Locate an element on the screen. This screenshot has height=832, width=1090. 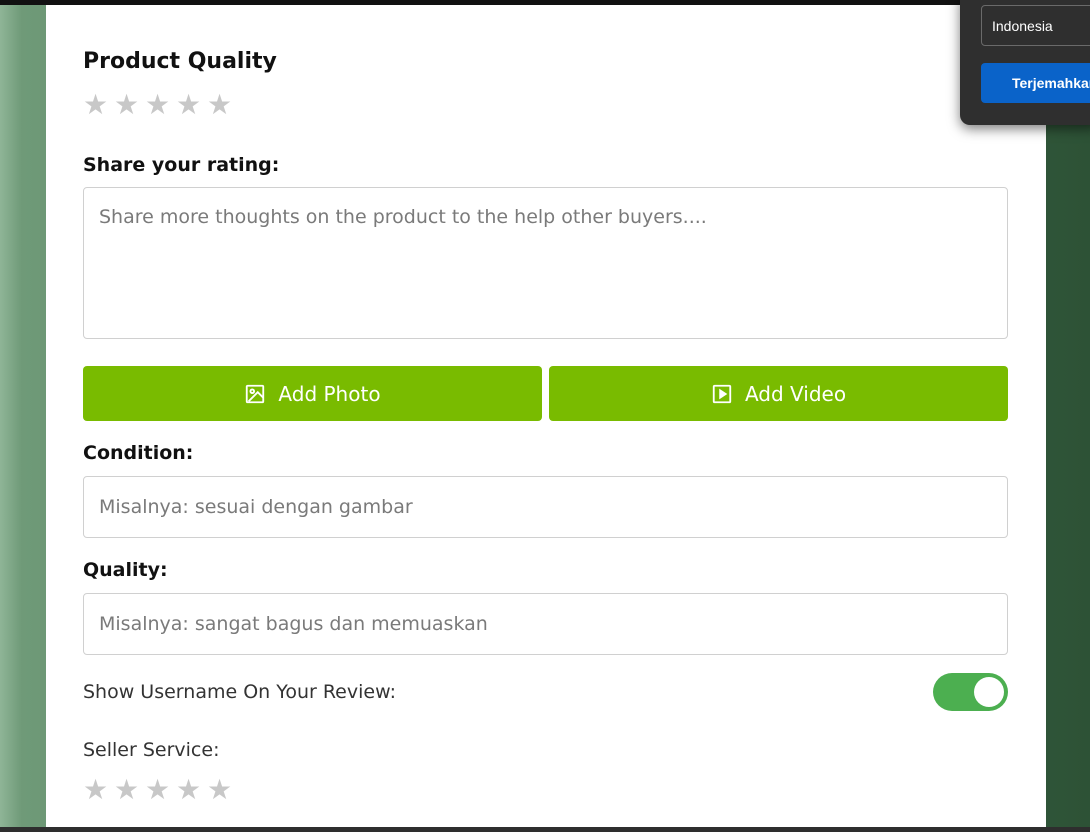
add-video-label: Add Video is located at coordinates (795, 393).